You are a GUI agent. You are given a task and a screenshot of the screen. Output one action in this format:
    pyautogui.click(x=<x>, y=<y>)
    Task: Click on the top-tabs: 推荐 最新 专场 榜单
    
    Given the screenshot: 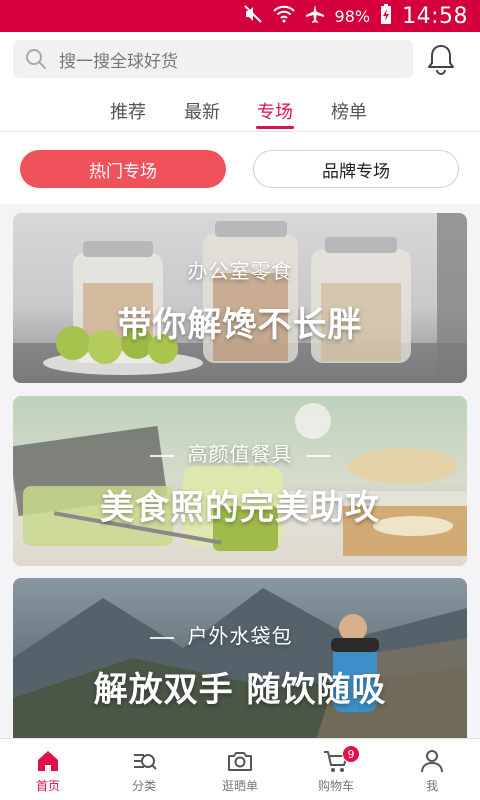 What is the action you would take?
    pyautogui.click(x=240, y=110)
    